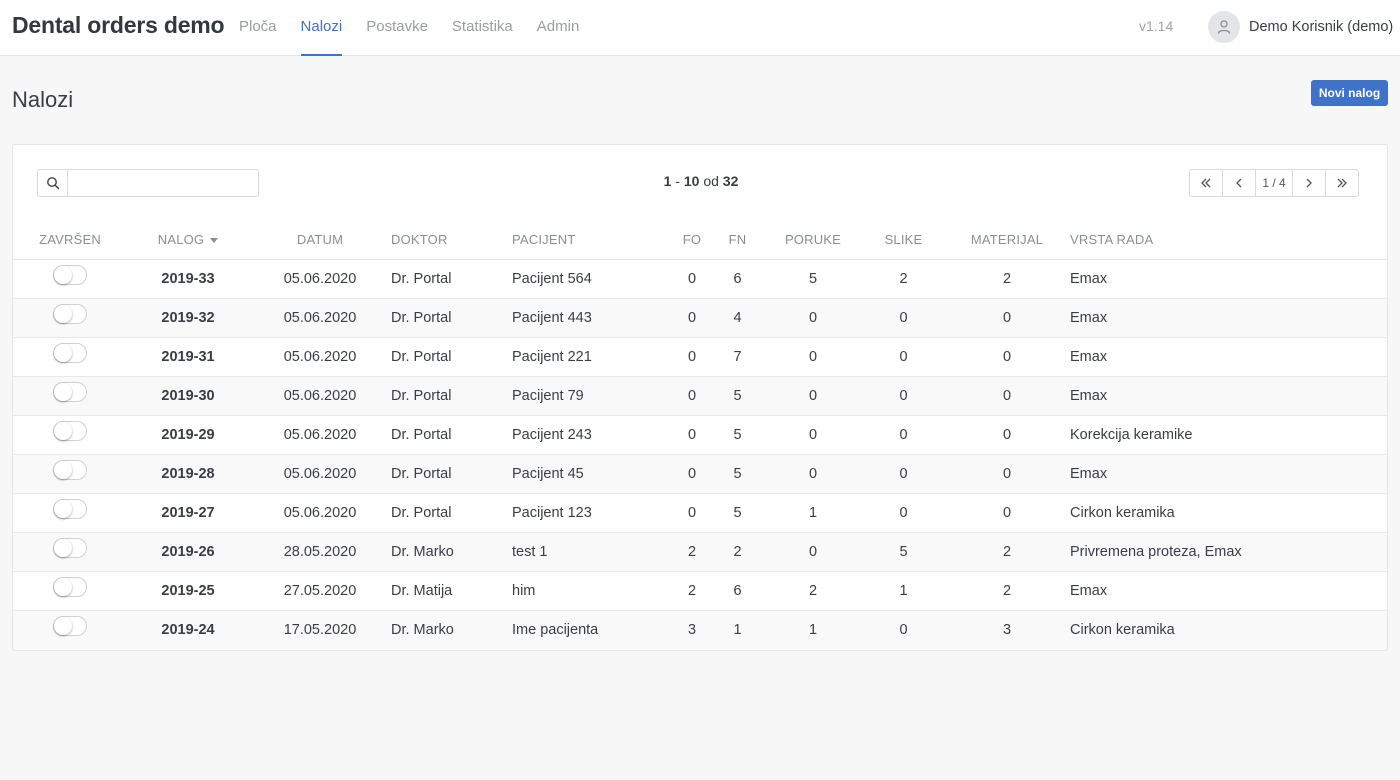 This screenshot has width=1400, height=780. What do you see at coordinates (1309, 183) in the screenshot?
I see `next-page-button` at bounding box center [1309, 183].